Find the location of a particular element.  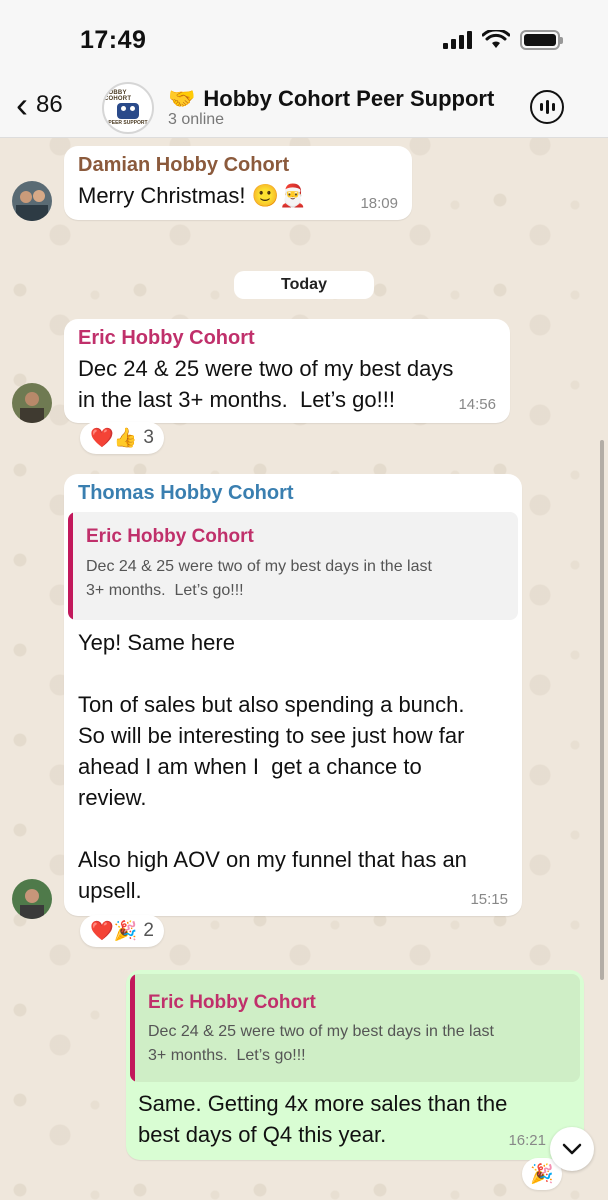

scroll-down-icon is located at coordinates (572, 1149).